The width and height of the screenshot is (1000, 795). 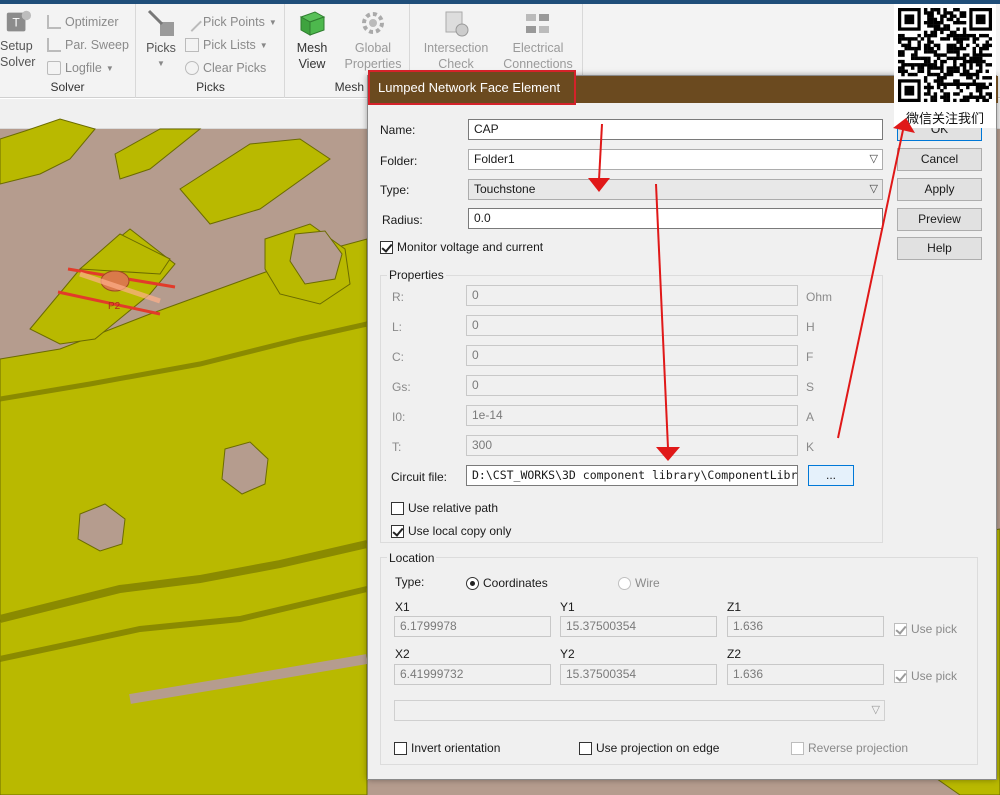 What do you see at coordinates (805, 626) in the screenshot?
I see `z1-input: 1.636` at bounding box center [805, 626].